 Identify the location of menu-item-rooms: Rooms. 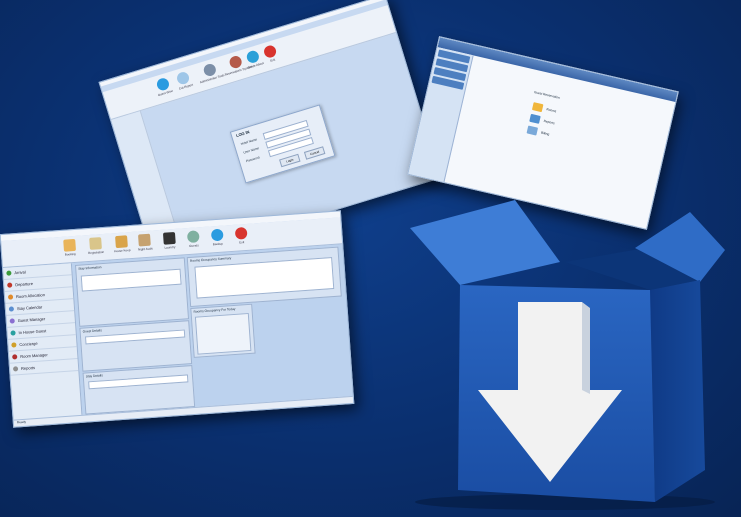
(544, 108).